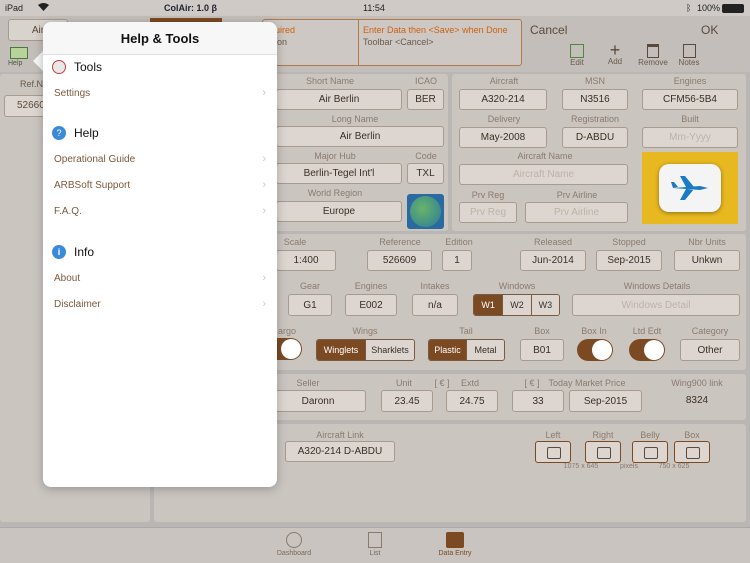 Image resolution: width=750 pixels, height=563 pixels. I want to click on edit-label: Edit, so click(577, 62).